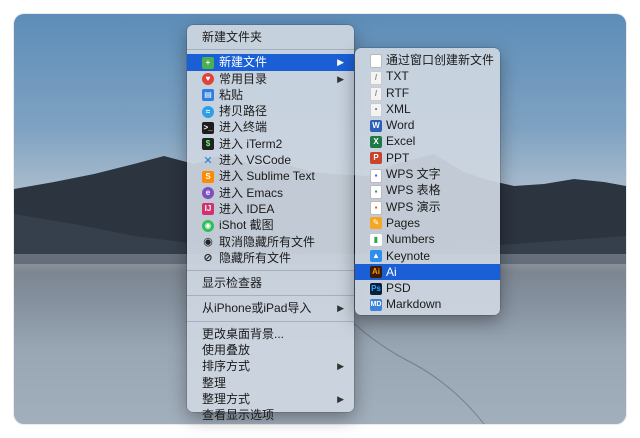 The image size is (640, 438). What do you see at coordinates (243, 78) in the screenshot?
I see `common-dirs-label: 常用目录` at bounding box center [243, 78].